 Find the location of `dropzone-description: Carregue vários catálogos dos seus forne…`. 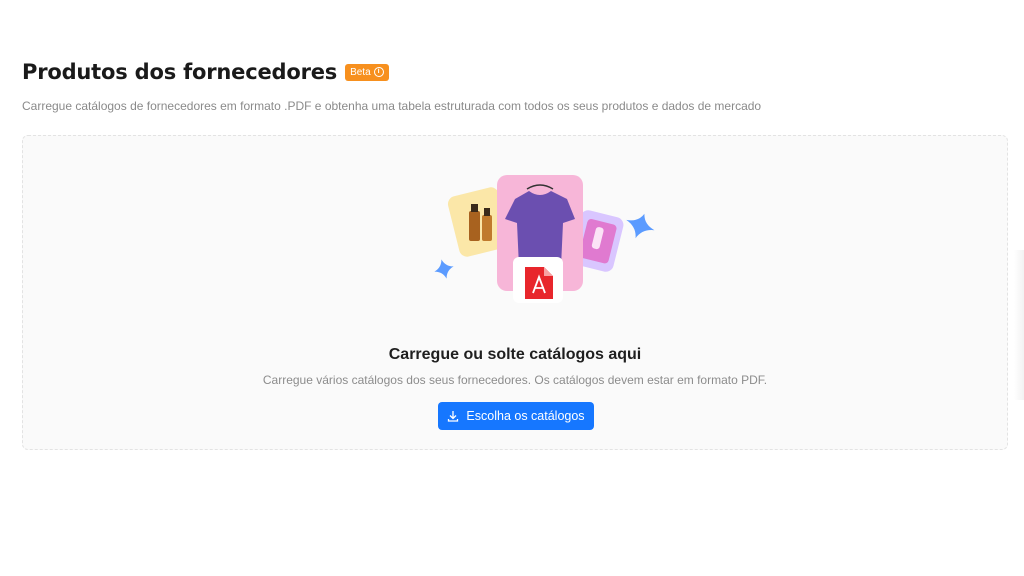

dropzone-description: Carregue vários catálogos dos seus forne… is located at coordinates (515, 380).